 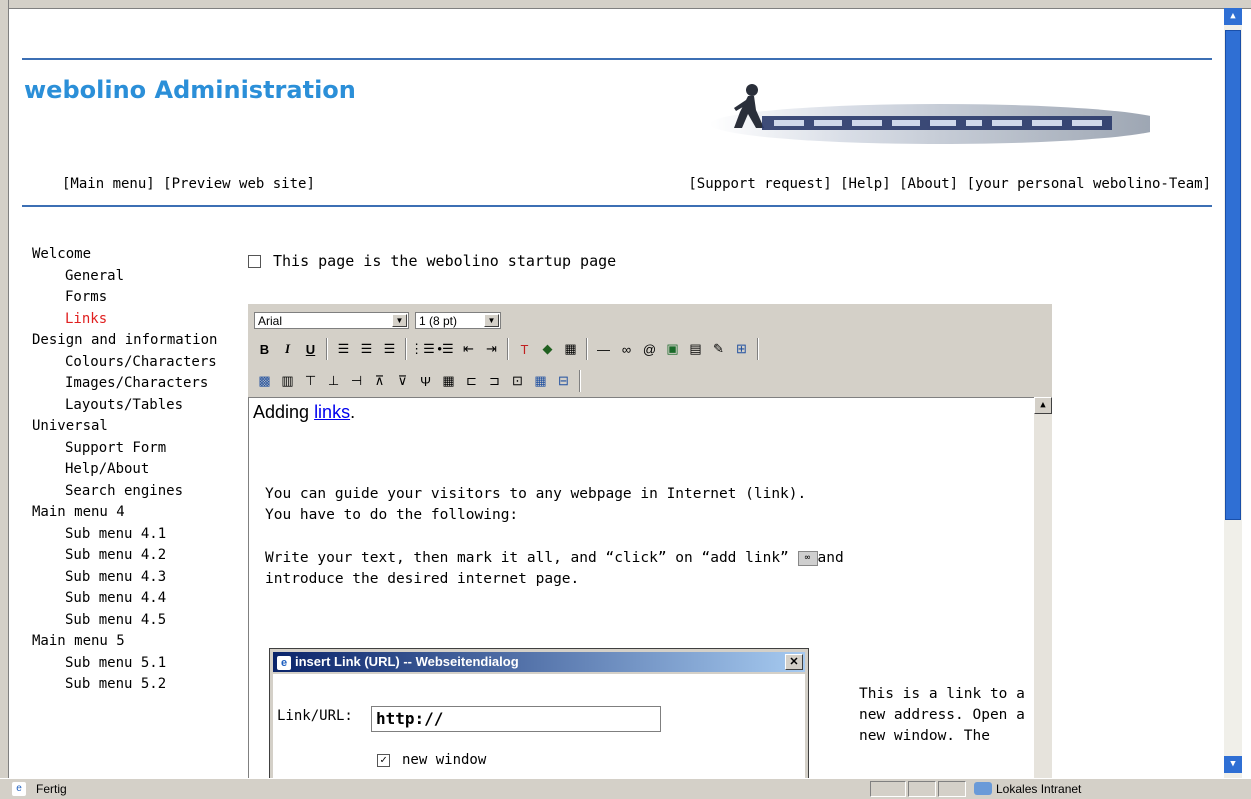 What do you see at coordinates (1233, 764) in the screenshot?
I see `scroll-down-icon: ▼` at bounding box center [1233, 764].